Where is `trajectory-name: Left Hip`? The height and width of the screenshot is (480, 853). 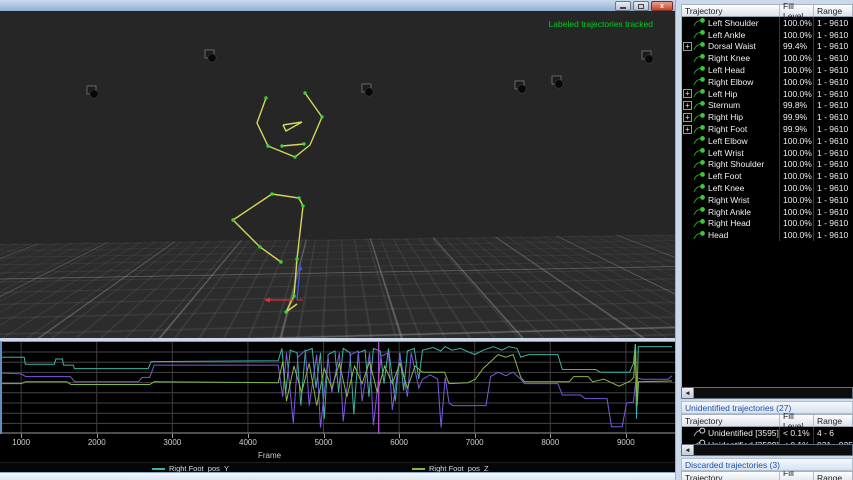 trajectory-name: Left Hip is located at coordinates (723, 93).